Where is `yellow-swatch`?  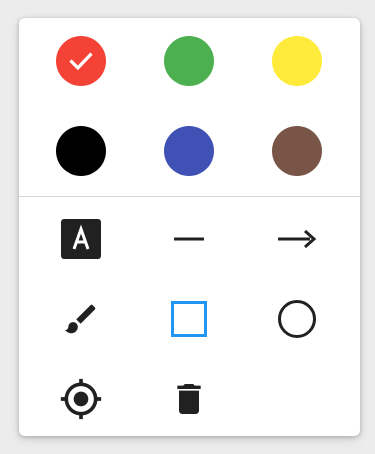 yellow-swatch is located at coordinates (297, 61).